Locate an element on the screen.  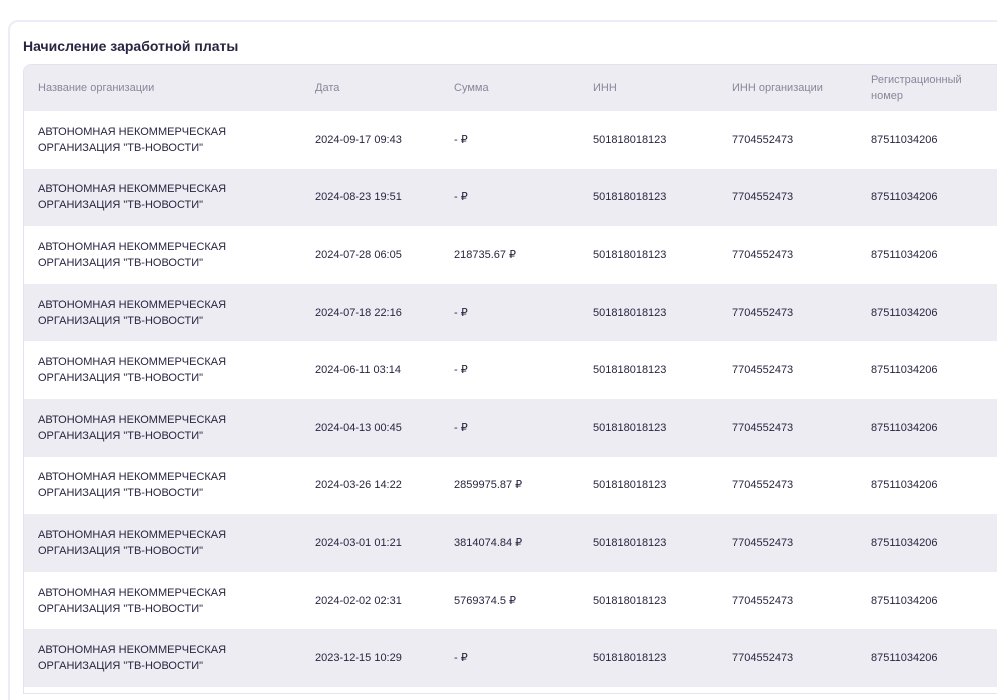
column-header-reg-number: Регистрационный номер is located at coordinates (927, 88).